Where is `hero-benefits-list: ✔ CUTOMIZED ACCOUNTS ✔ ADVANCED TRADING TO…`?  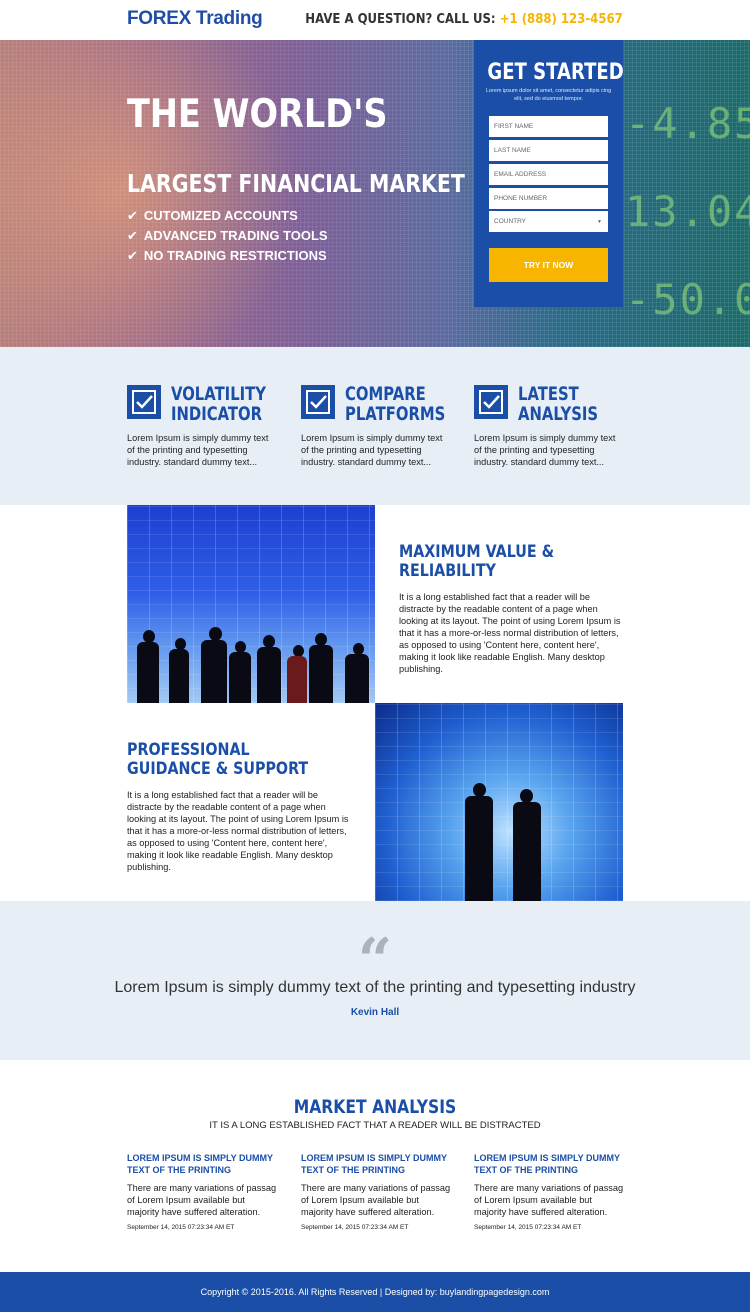
hero-benefits-list: ✔ CUTOMIZED ACCOUNTS ✔ ADVANCED TRADING TO… is located at coordinates (227, 238).